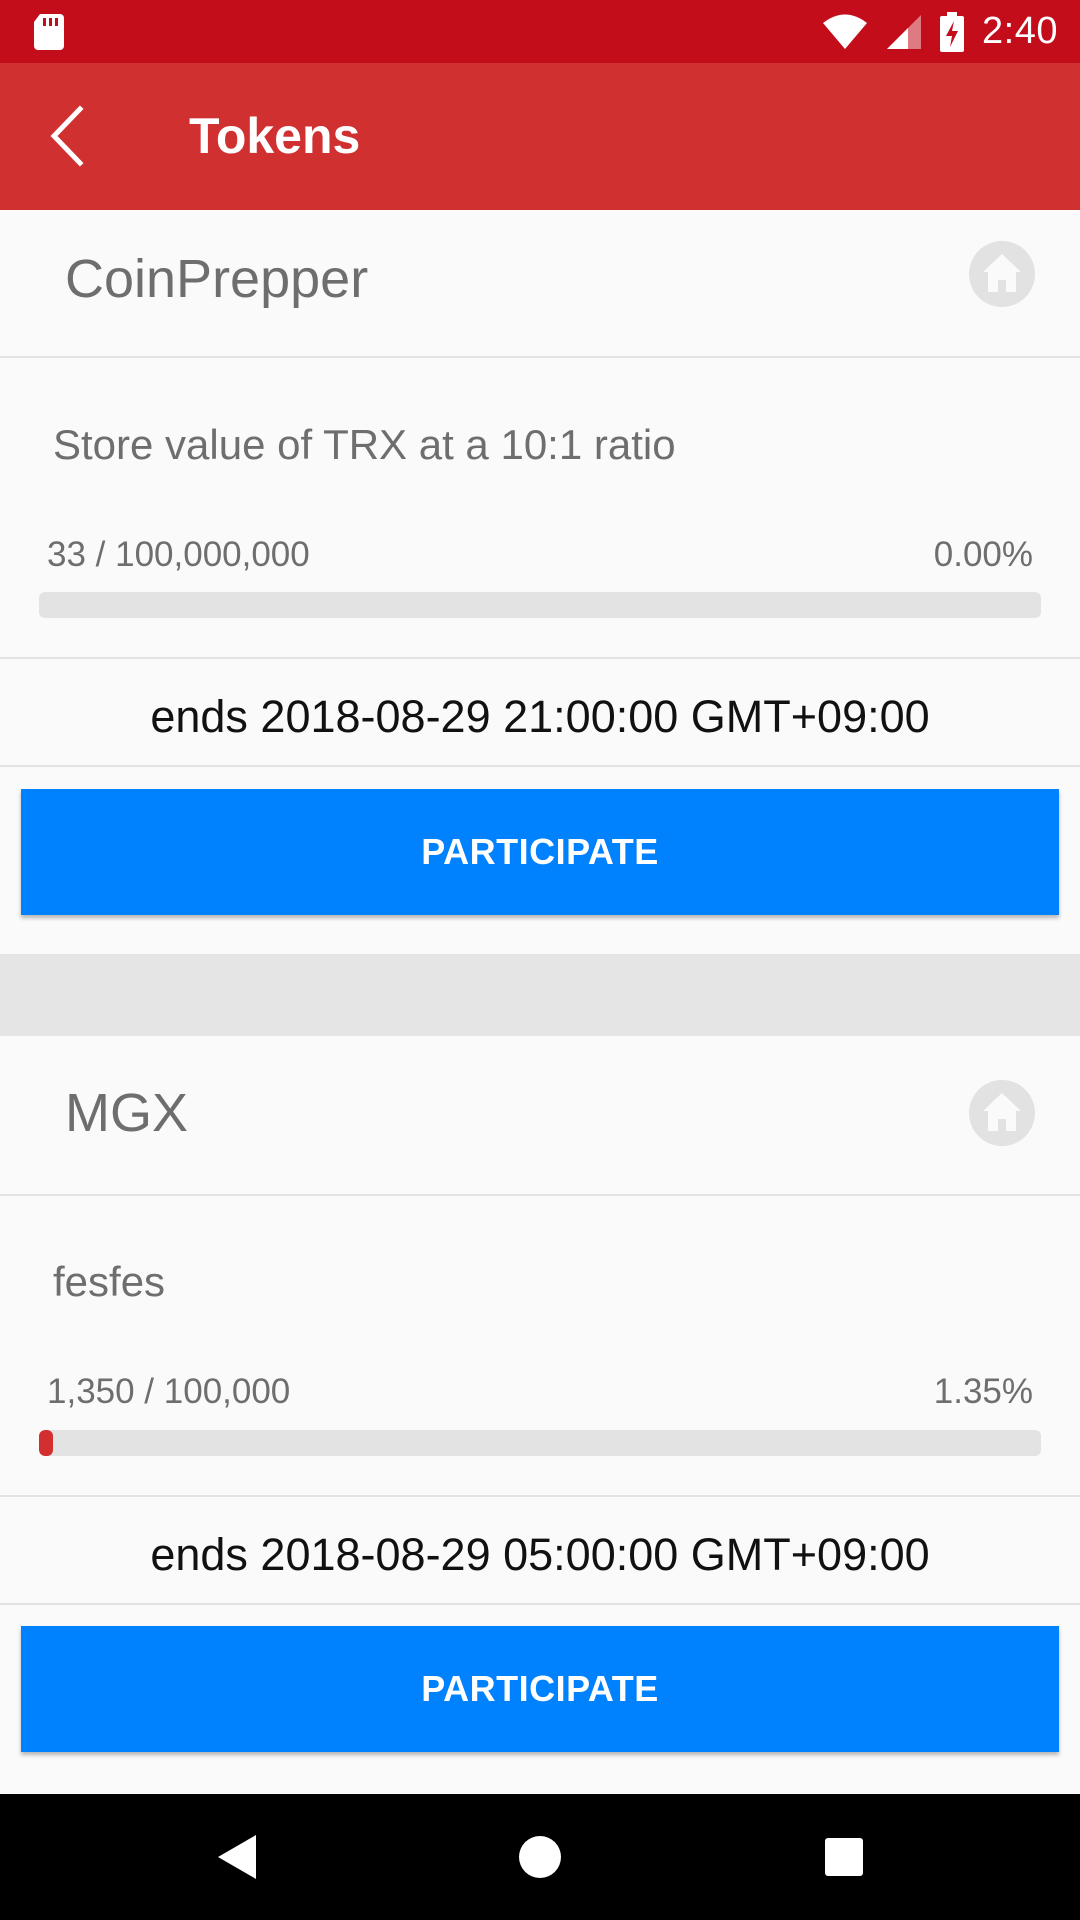  Describe the element at coordinates (904, 31) in the screenshot. I see `cell-signal-icon` at that location.